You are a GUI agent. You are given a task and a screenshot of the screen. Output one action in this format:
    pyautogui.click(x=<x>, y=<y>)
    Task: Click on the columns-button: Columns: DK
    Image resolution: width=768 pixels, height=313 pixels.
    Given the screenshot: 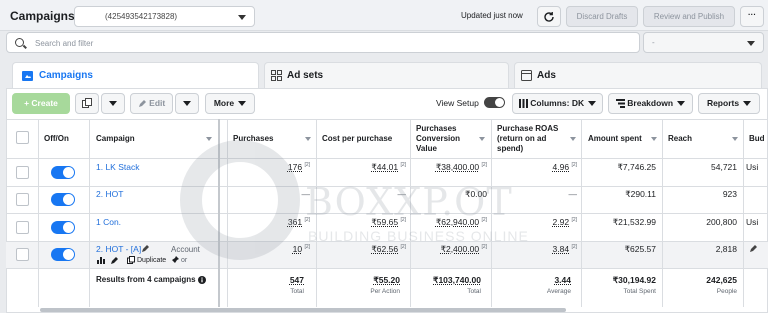 What is the action you would take?
    pyautogui.click(x=557, y=103)
    